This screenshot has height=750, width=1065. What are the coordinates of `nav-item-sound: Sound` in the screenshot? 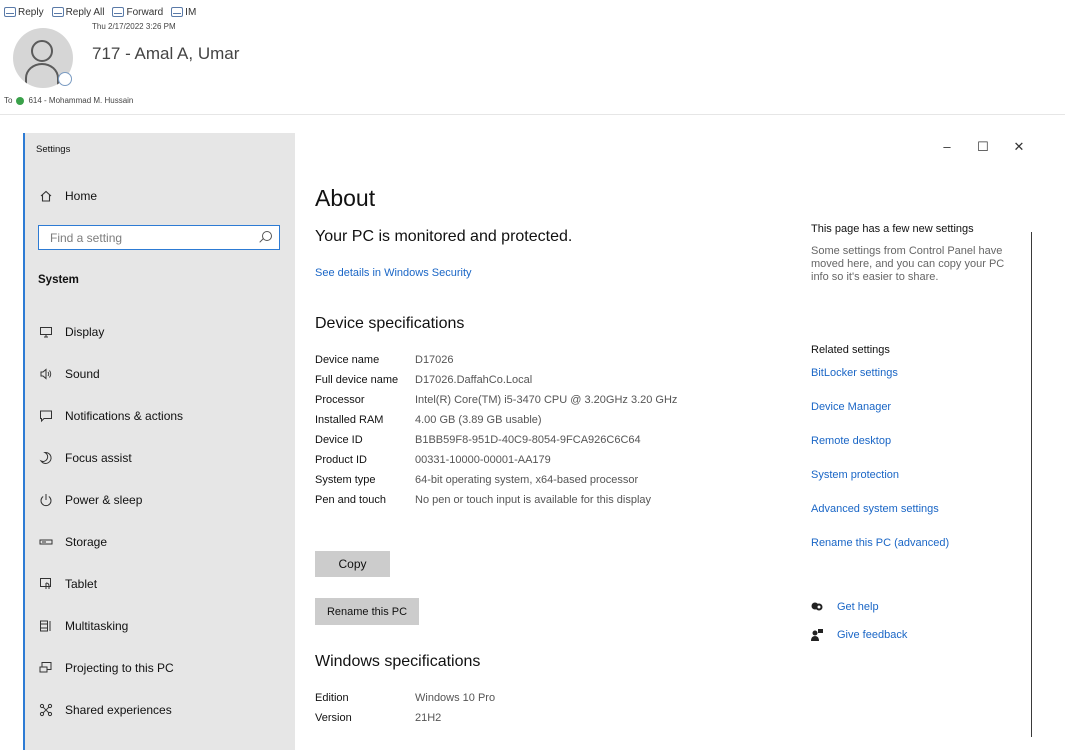 It's located at (111, 374).